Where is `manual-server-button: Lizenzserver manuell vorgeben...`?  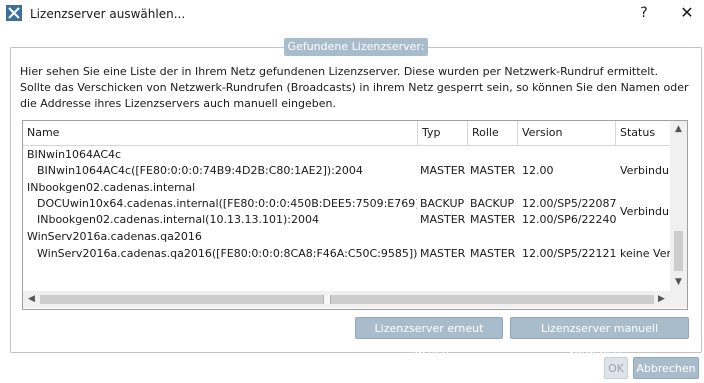
manual-server-button: Lizenzserver manuell vorgeben... is located at coordinates (599, 337).